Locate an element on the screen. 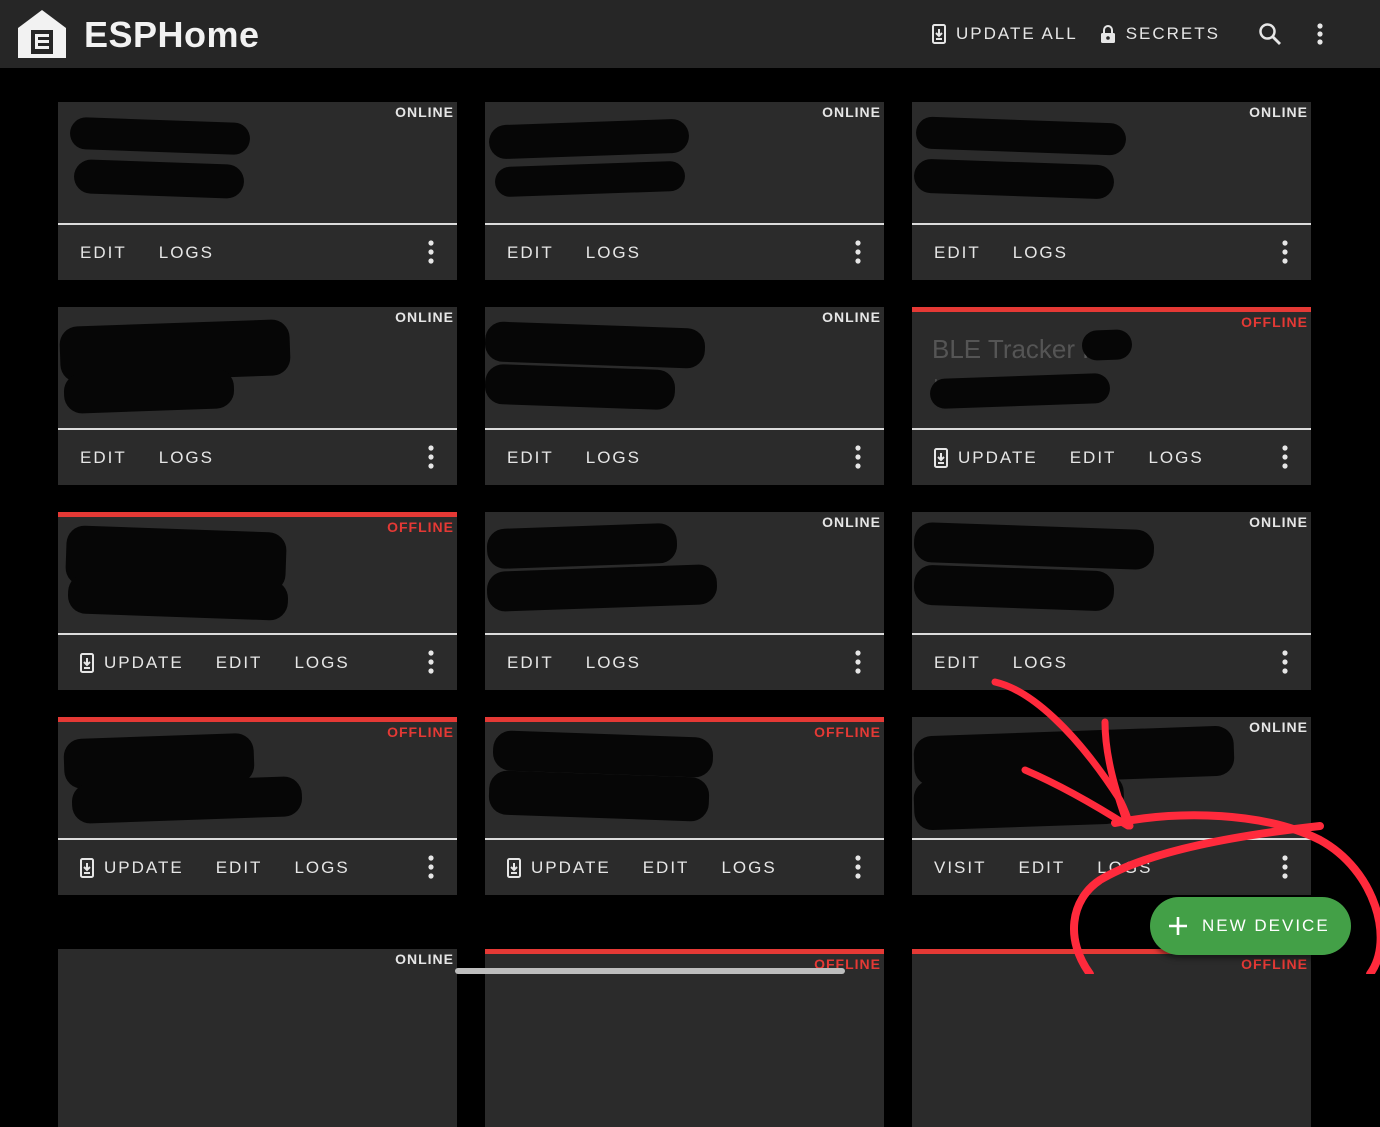  update-all-button: UPDATE ALL is located at coordinates (1004, 34).